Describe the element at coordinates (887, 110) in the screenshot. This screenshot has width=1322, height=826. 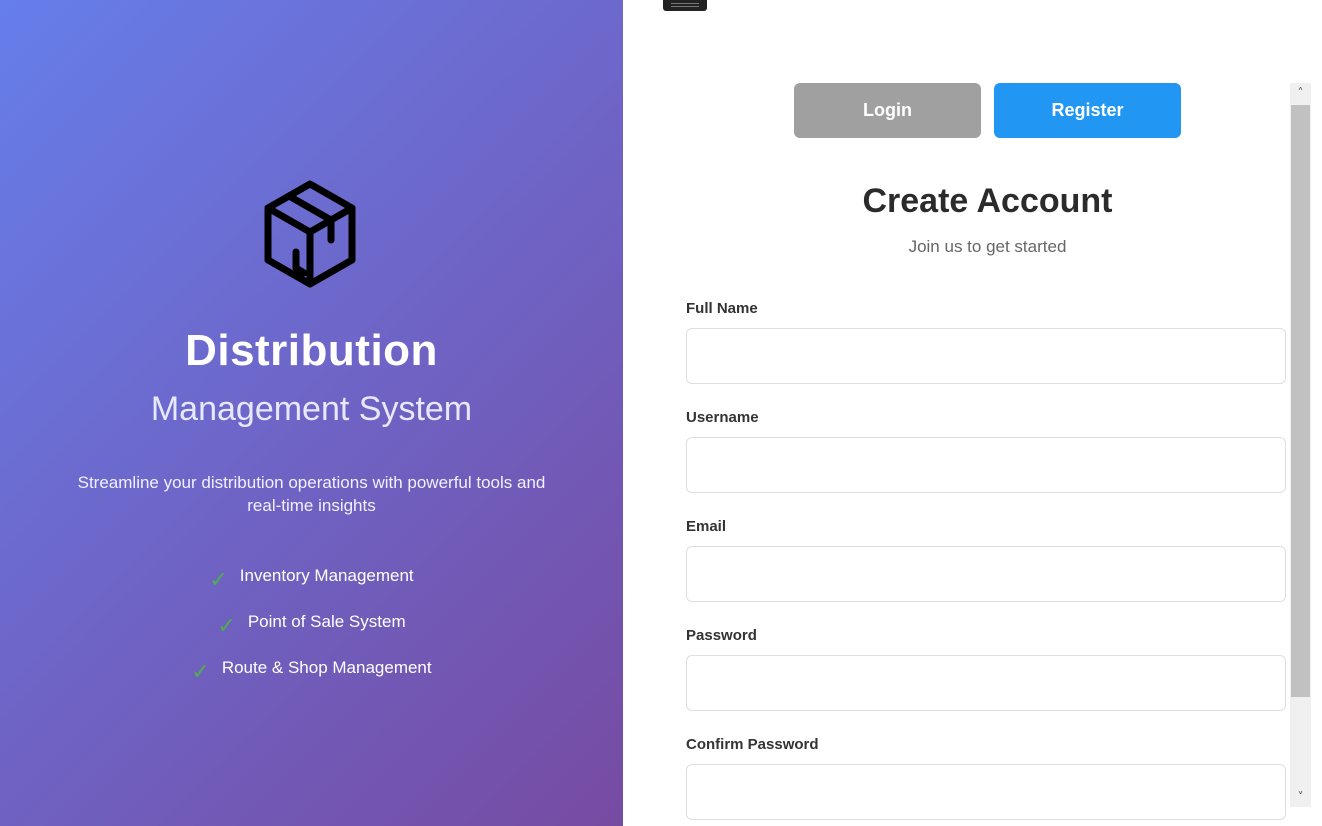
I see `tab-login: Login` at that location.